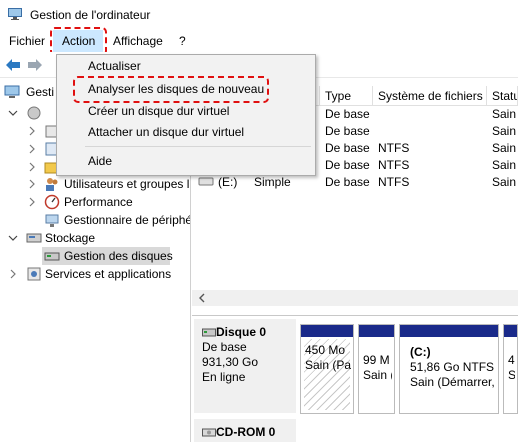 This screenshot has height=442, width=518. I want to click on disk-0-size: 931,30 Go, so click(230, 362).